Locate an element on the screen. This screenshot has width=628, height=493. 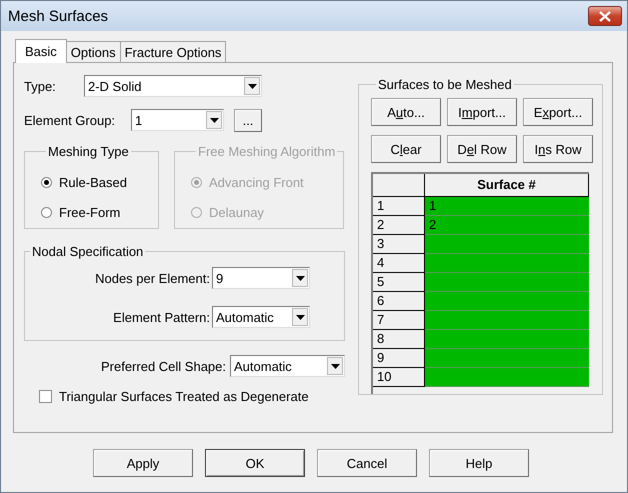
toolbar-button: Ins Row is located at coordinates (558, 149).